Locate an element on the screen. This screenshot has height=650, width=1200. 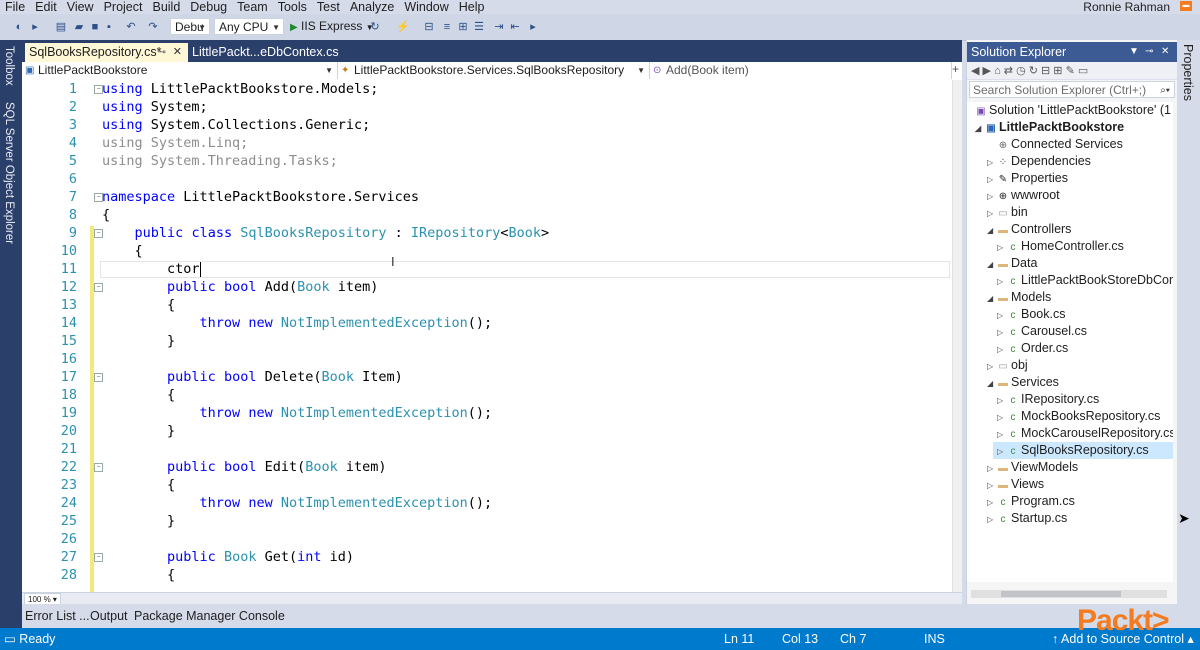
tab-dbcontext: LittlePackt...eDbContex.cs is located at coordinates (273, 52).